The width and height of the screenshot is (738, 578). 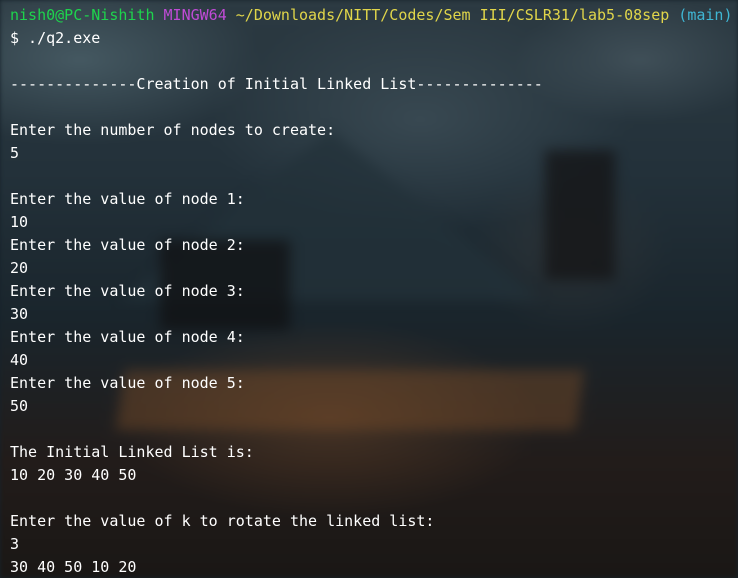 What do you see at coordinates (19, 268) in the screenshot?
I see `output-line: 20` at bounding box center [19, 268].